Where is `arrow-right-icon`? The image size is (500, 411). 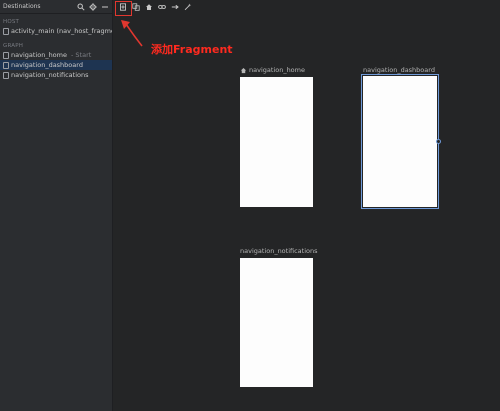 arrow-right-icon is located at coordinates (175, 7).